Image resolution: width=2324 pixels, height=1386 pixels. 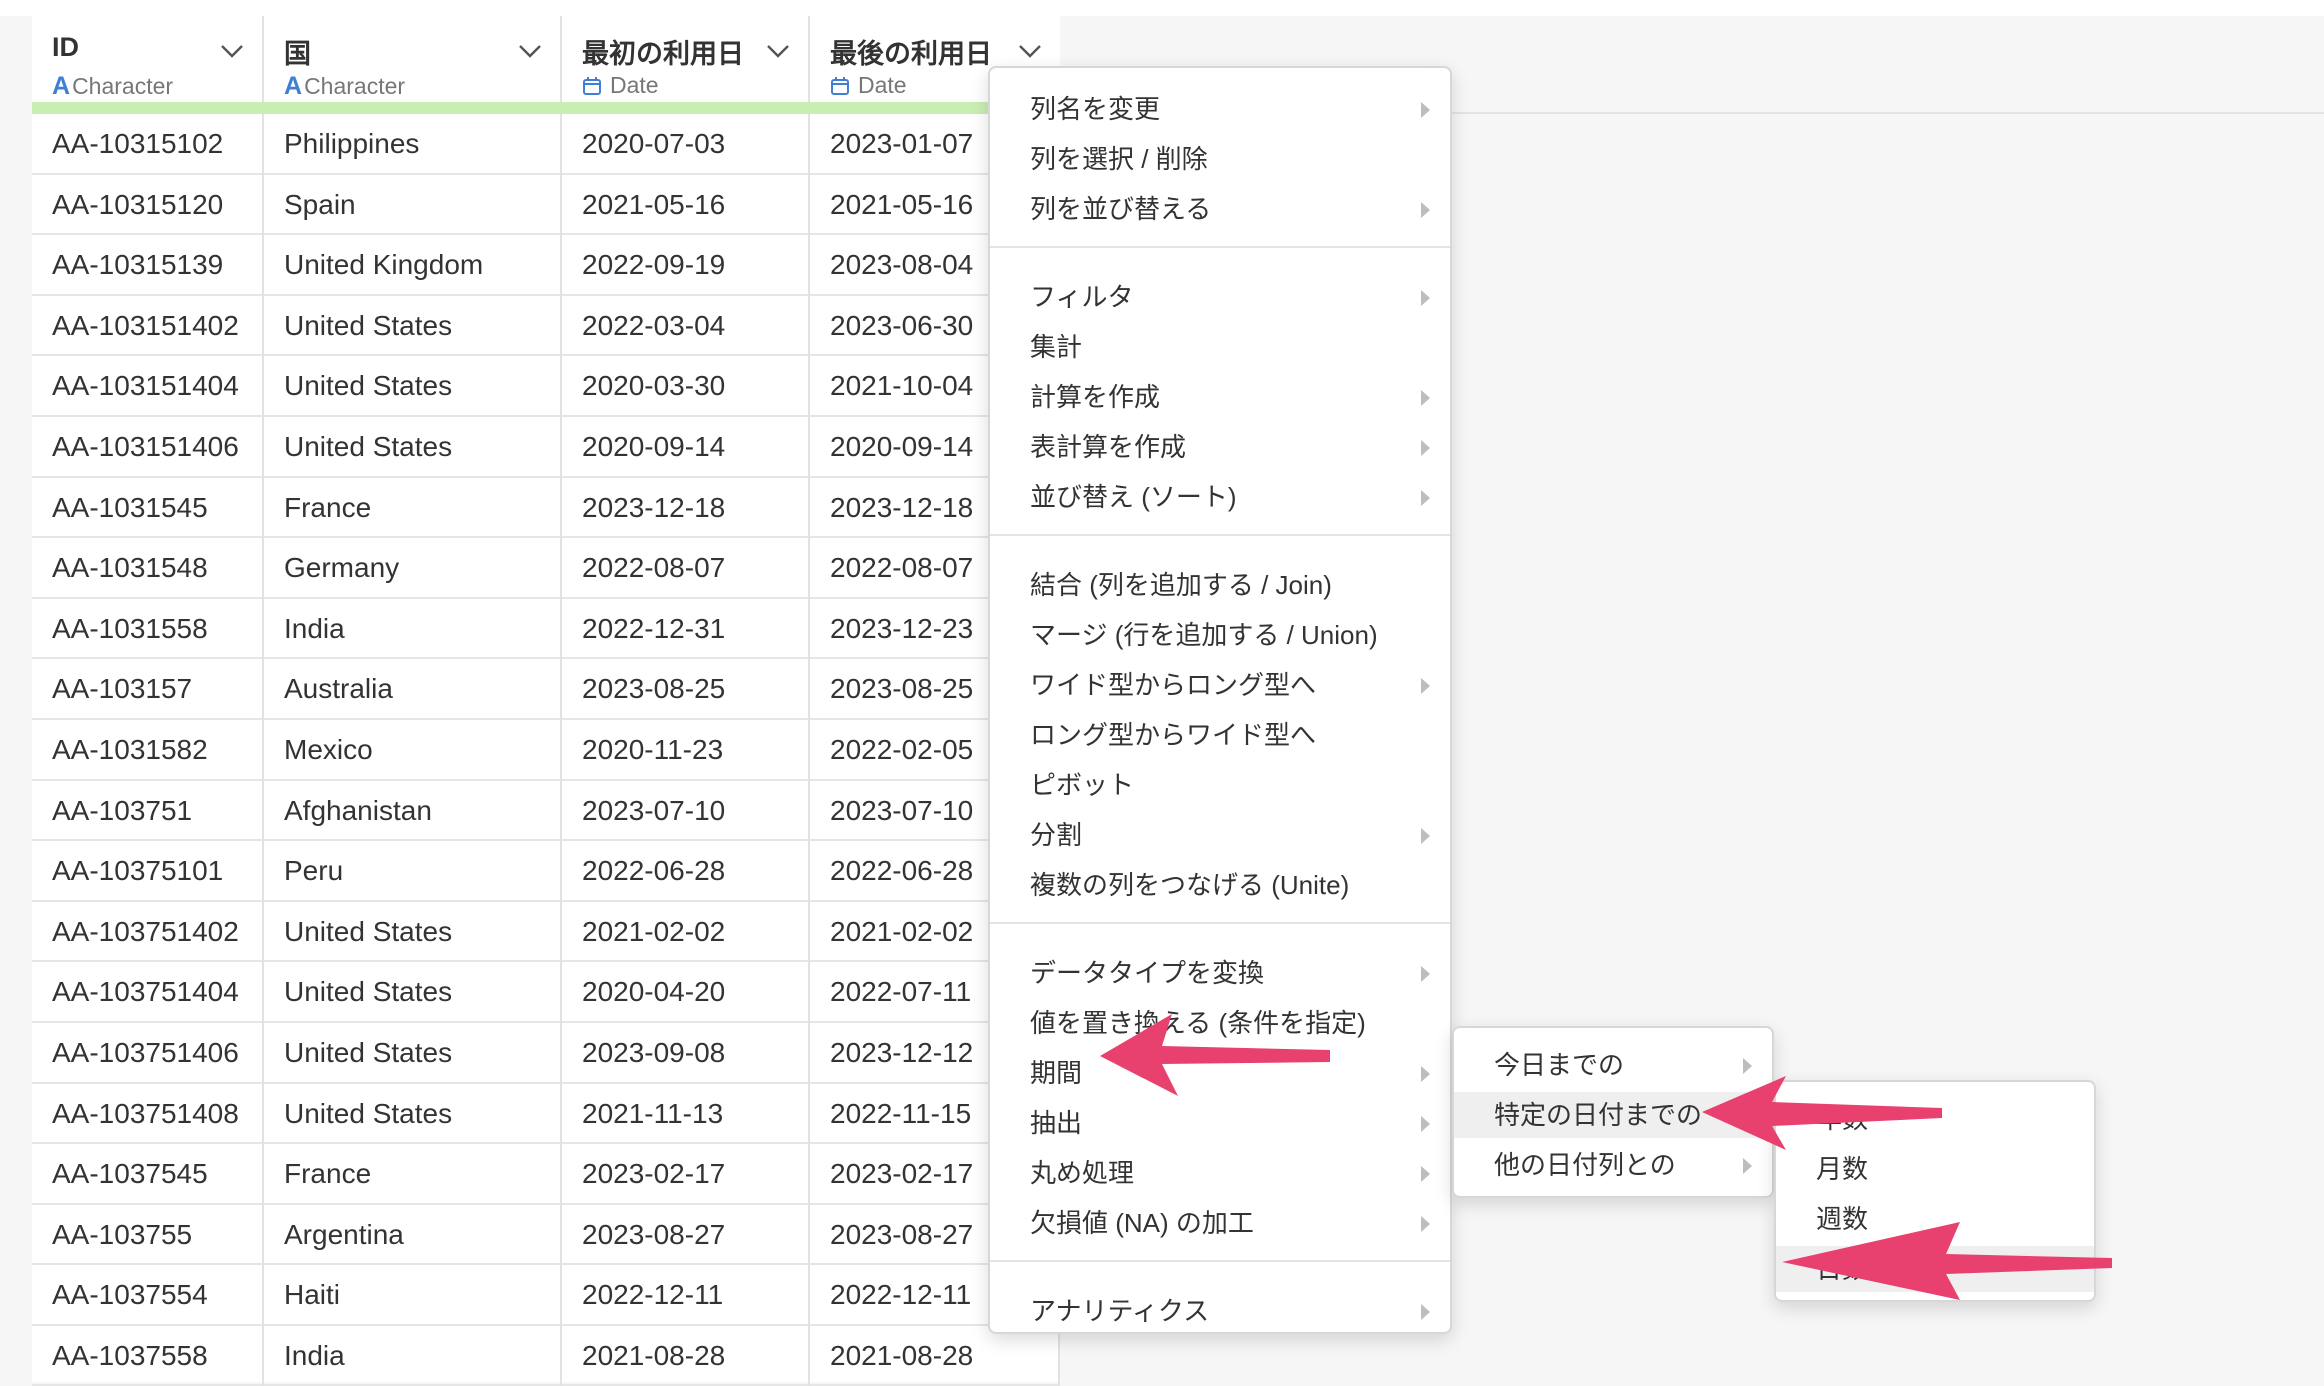 I want to click on table-cell: United Kingdom, so click(x=413, y=265).